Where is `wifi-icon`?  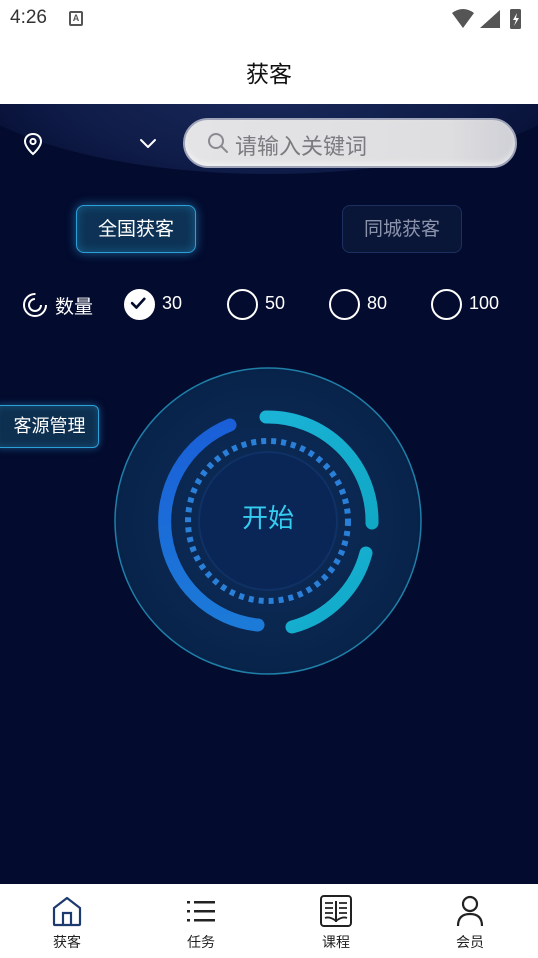 wifi-icon is located at coordinates (463, 18).